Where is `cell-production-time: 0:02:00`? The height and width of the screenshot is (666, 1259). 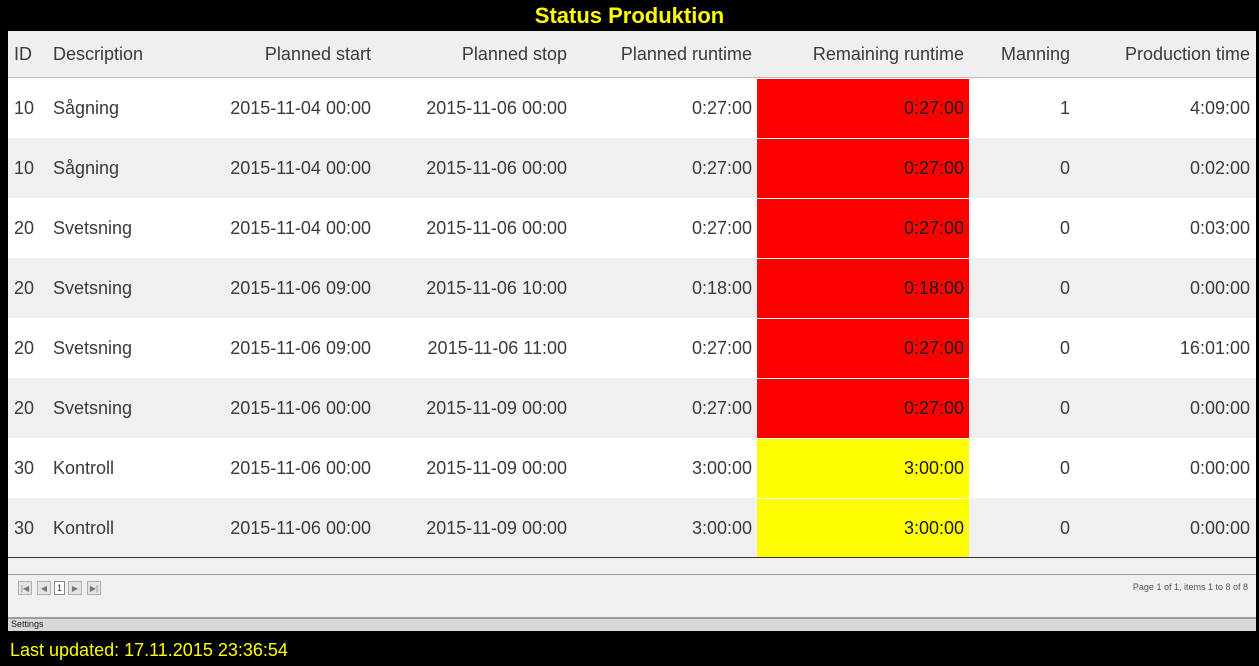
cell-production-time: 0:02:00 is located at coordinates (1219, 167).